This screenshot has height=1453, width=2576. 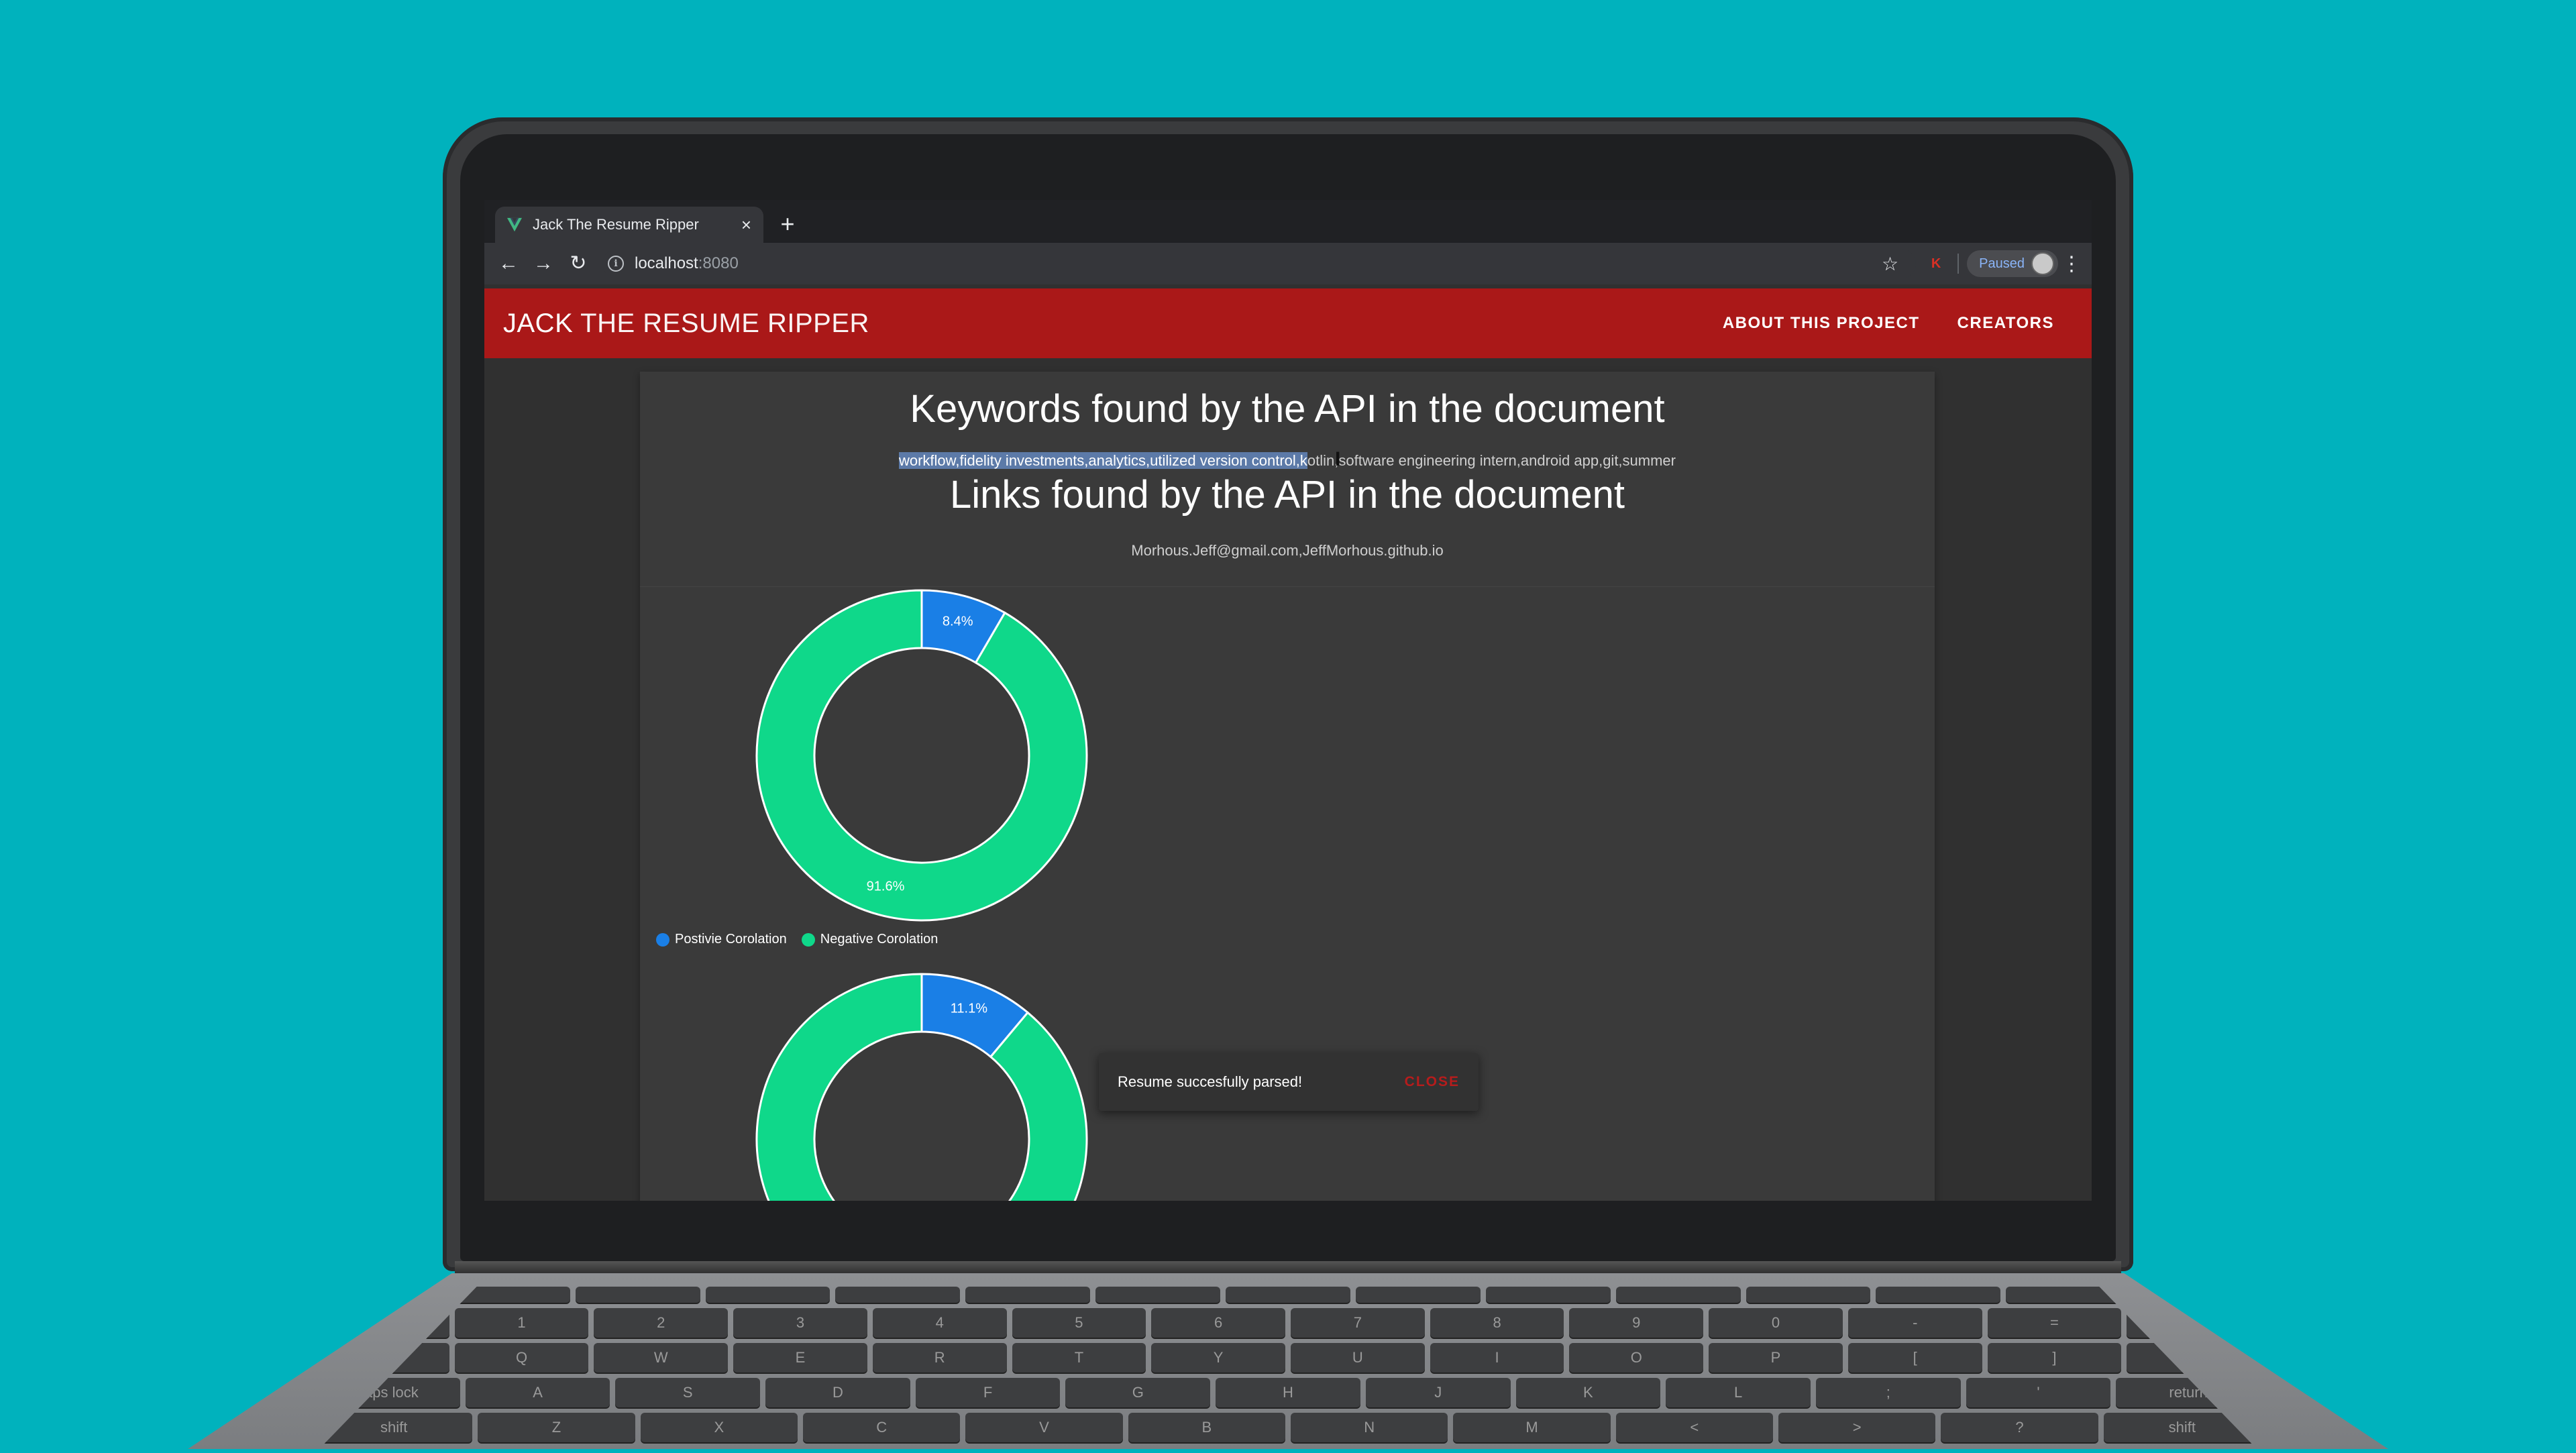 I want to click on brand-bold: JACK, so click(x=538, y=323).